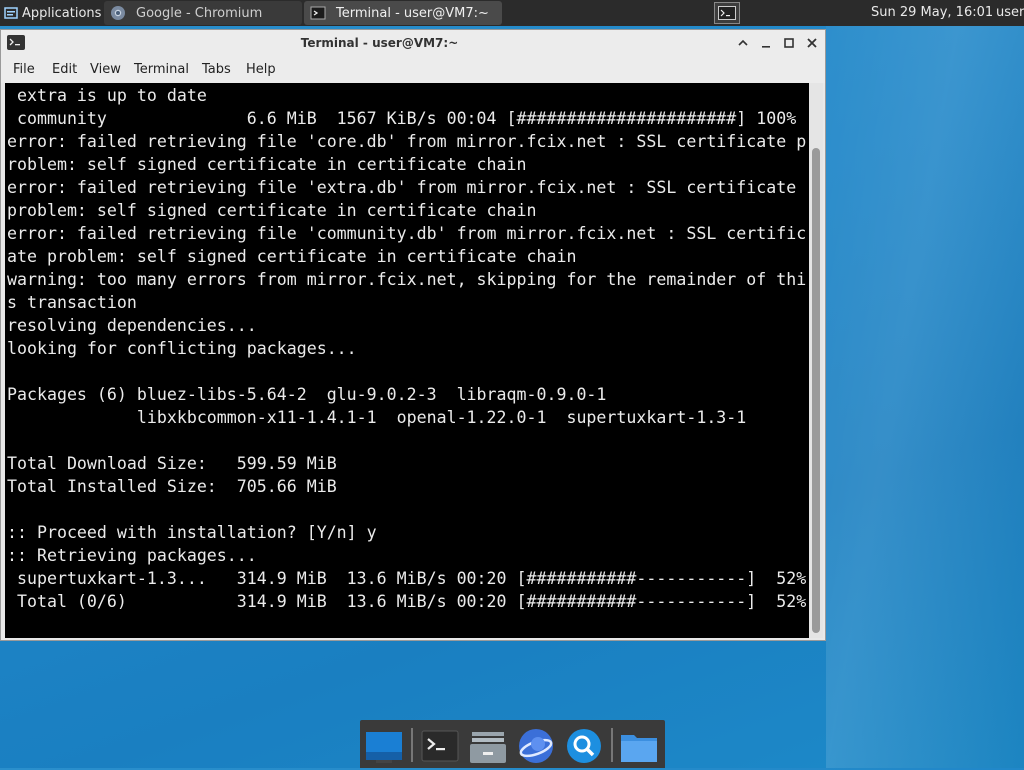 Image resolution: width=1024 pixels, height=770 pixels. What do you see at coordinates (172, 463) in the screenshot?
I see `terminal-line: Total Download Size: 599.59 MiB` at bounding box center [172, 463].